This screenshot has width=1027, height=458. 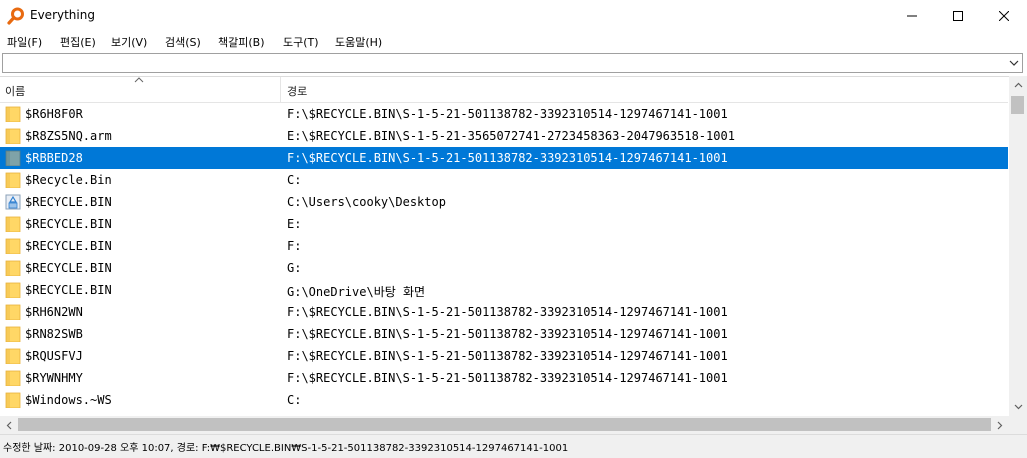 I want to click on maximize-button, so click(x=958, y=16).